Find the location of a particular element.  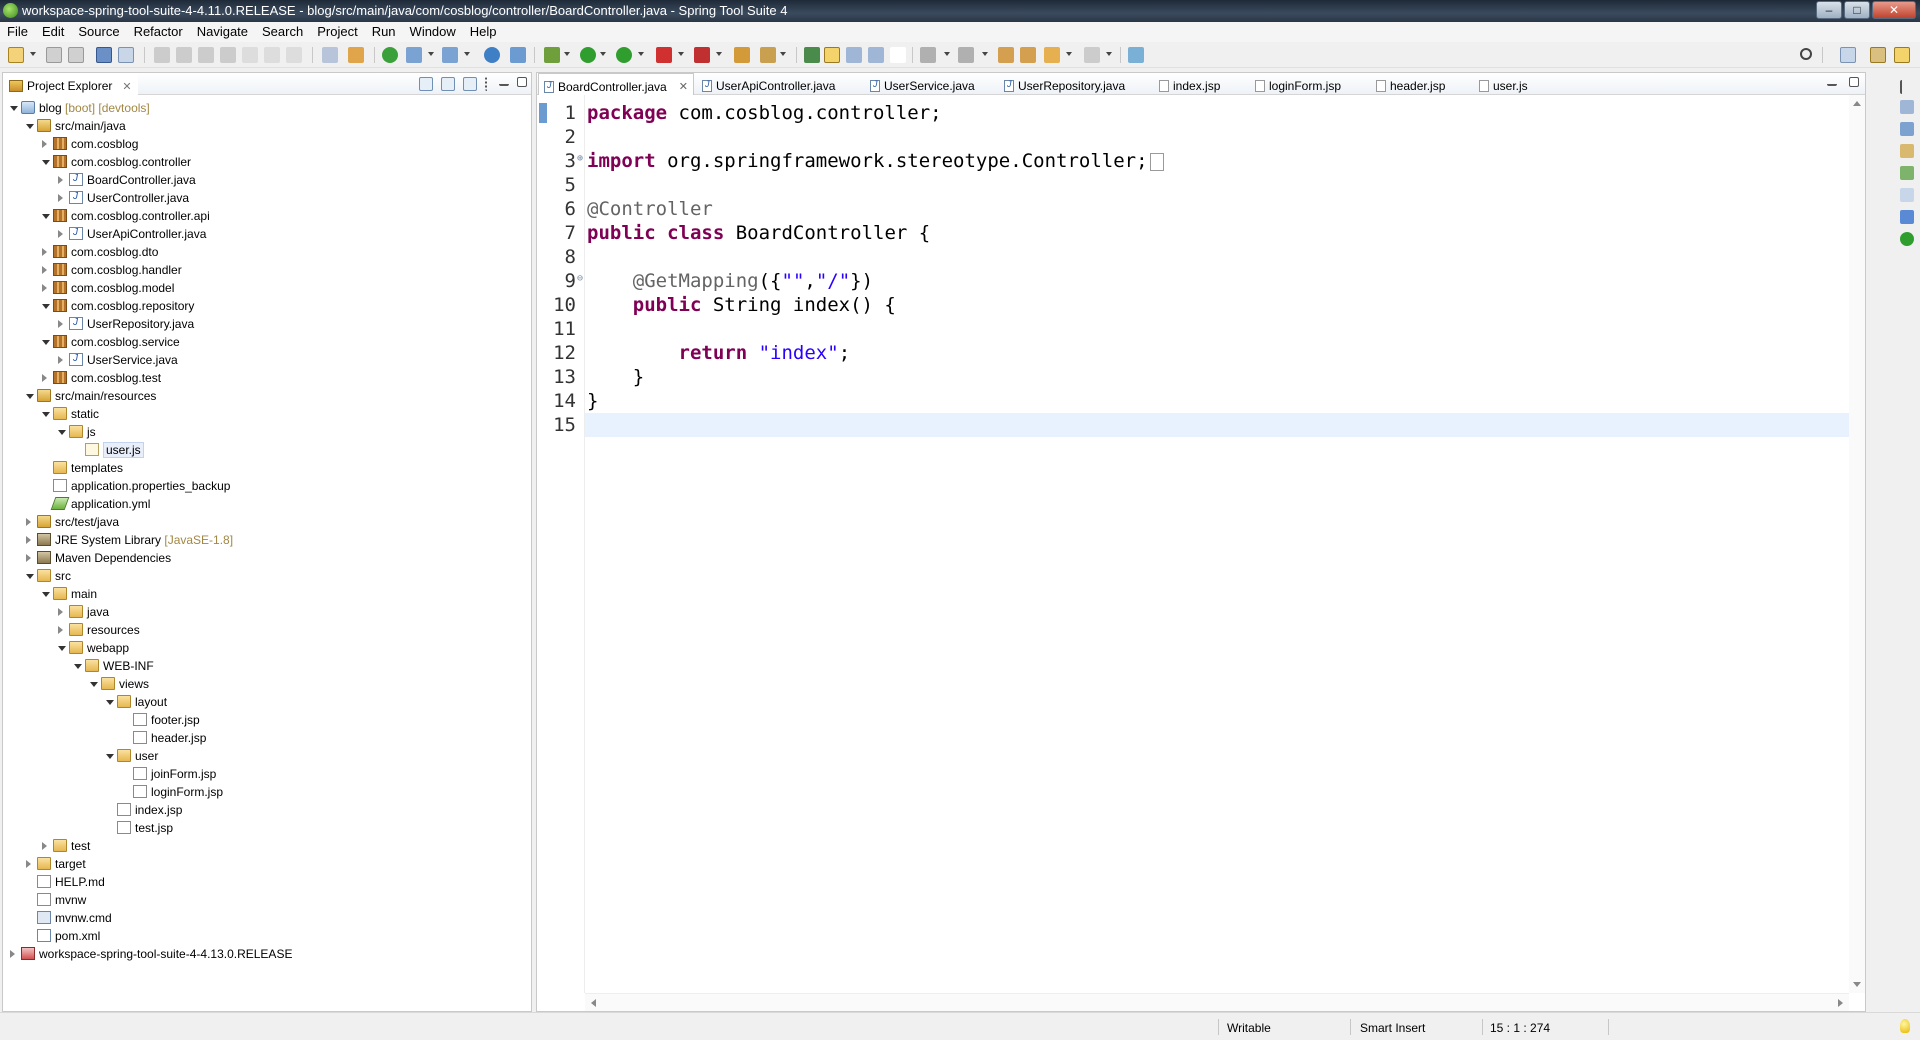

new-spring-project-icon is located at coordinates (414, 55).